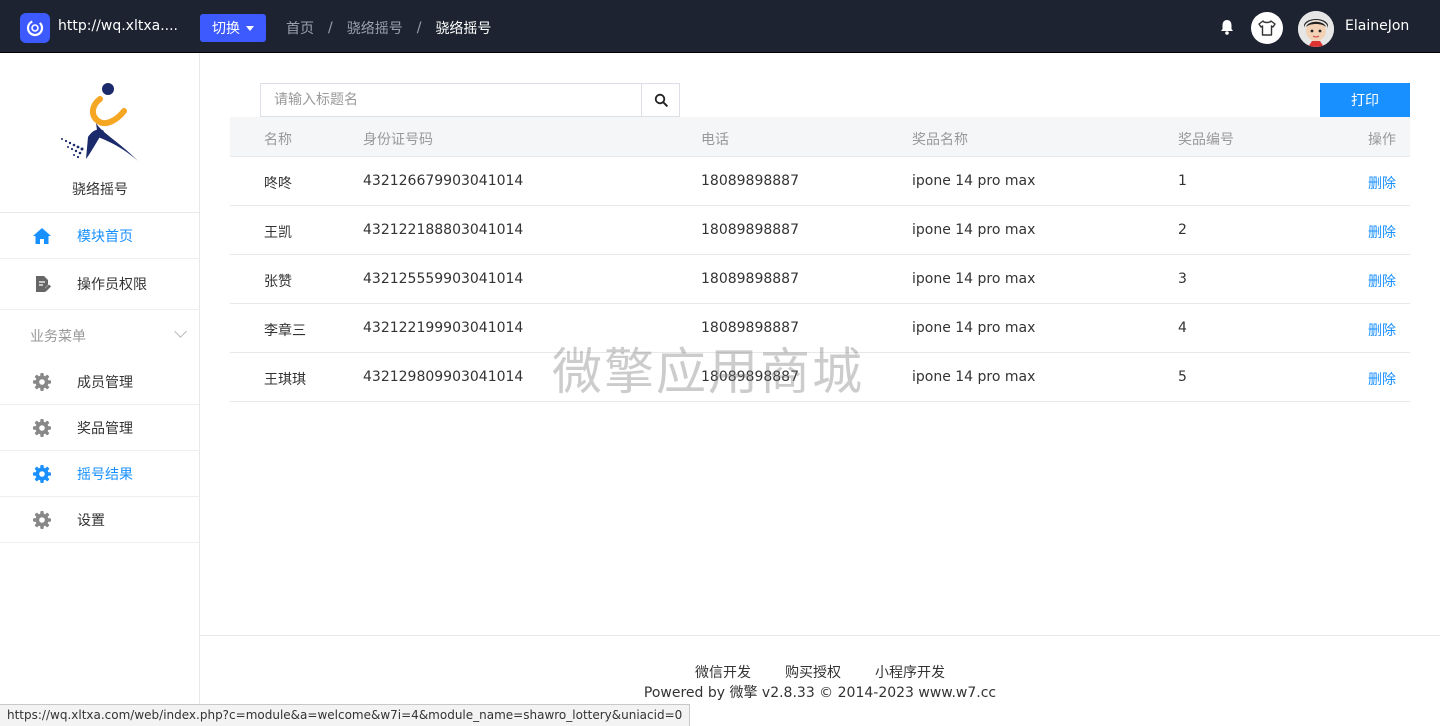  What do you see at coordinates (715, 140) in the screenshot?
I see `column-header-phone: 电话` at bounding box center [715, 140].